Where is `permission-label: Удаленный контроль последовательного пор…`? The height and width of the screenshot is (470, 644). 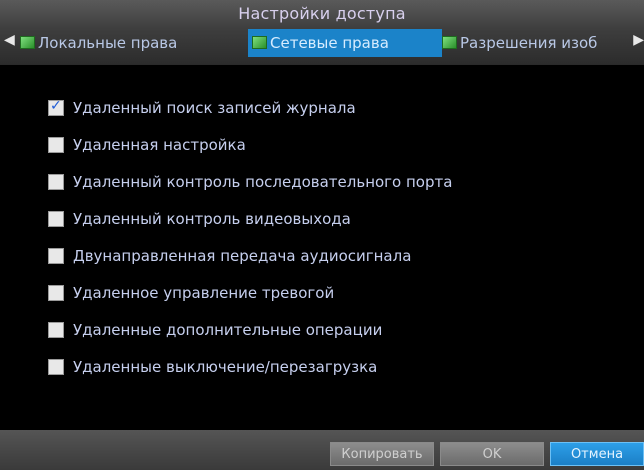
permission-label: Удаленный контроль последовательного пор… is located at coordinates (263, 181).